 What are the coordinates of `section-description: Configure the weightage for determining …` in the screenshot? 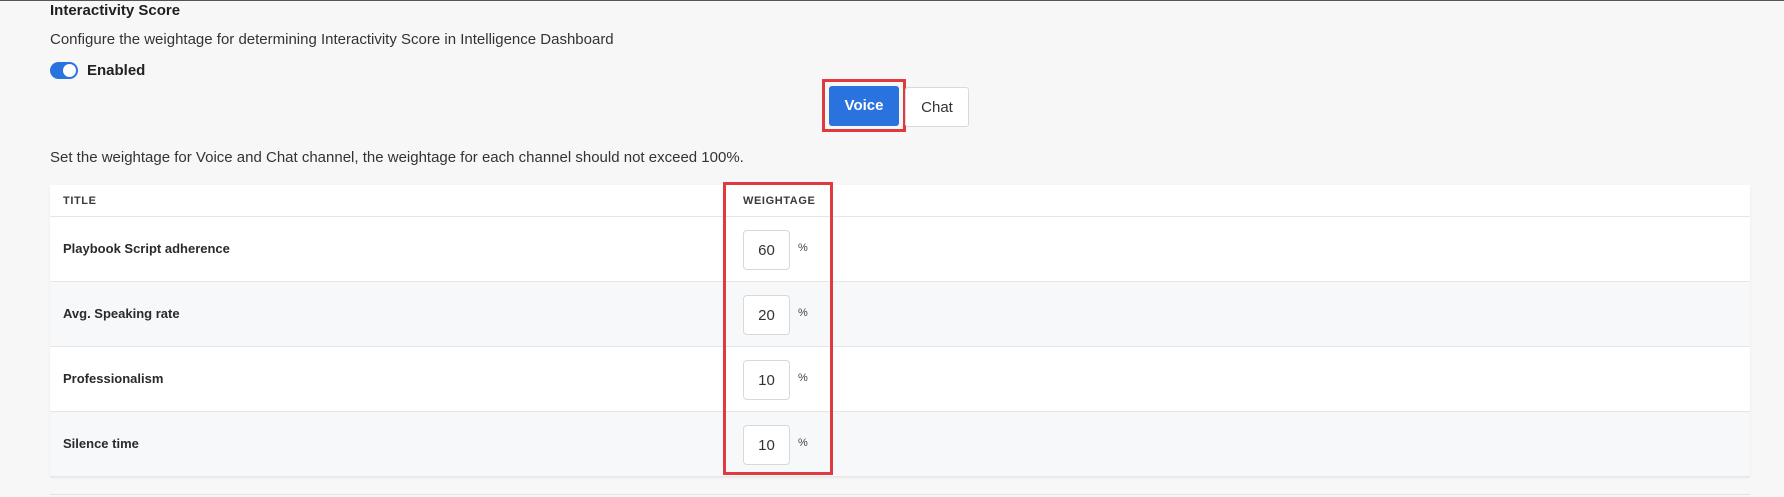 It's located at (332, 39).